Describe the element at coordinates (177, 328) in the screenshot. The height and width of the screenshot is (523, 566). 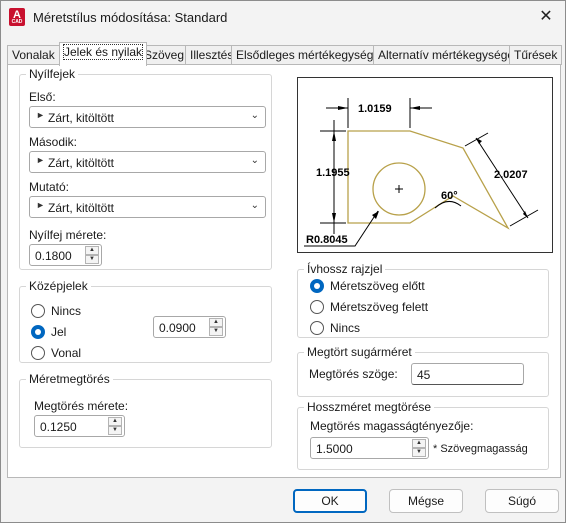
I see `center-mark-size-value: 0.0900` at that location.